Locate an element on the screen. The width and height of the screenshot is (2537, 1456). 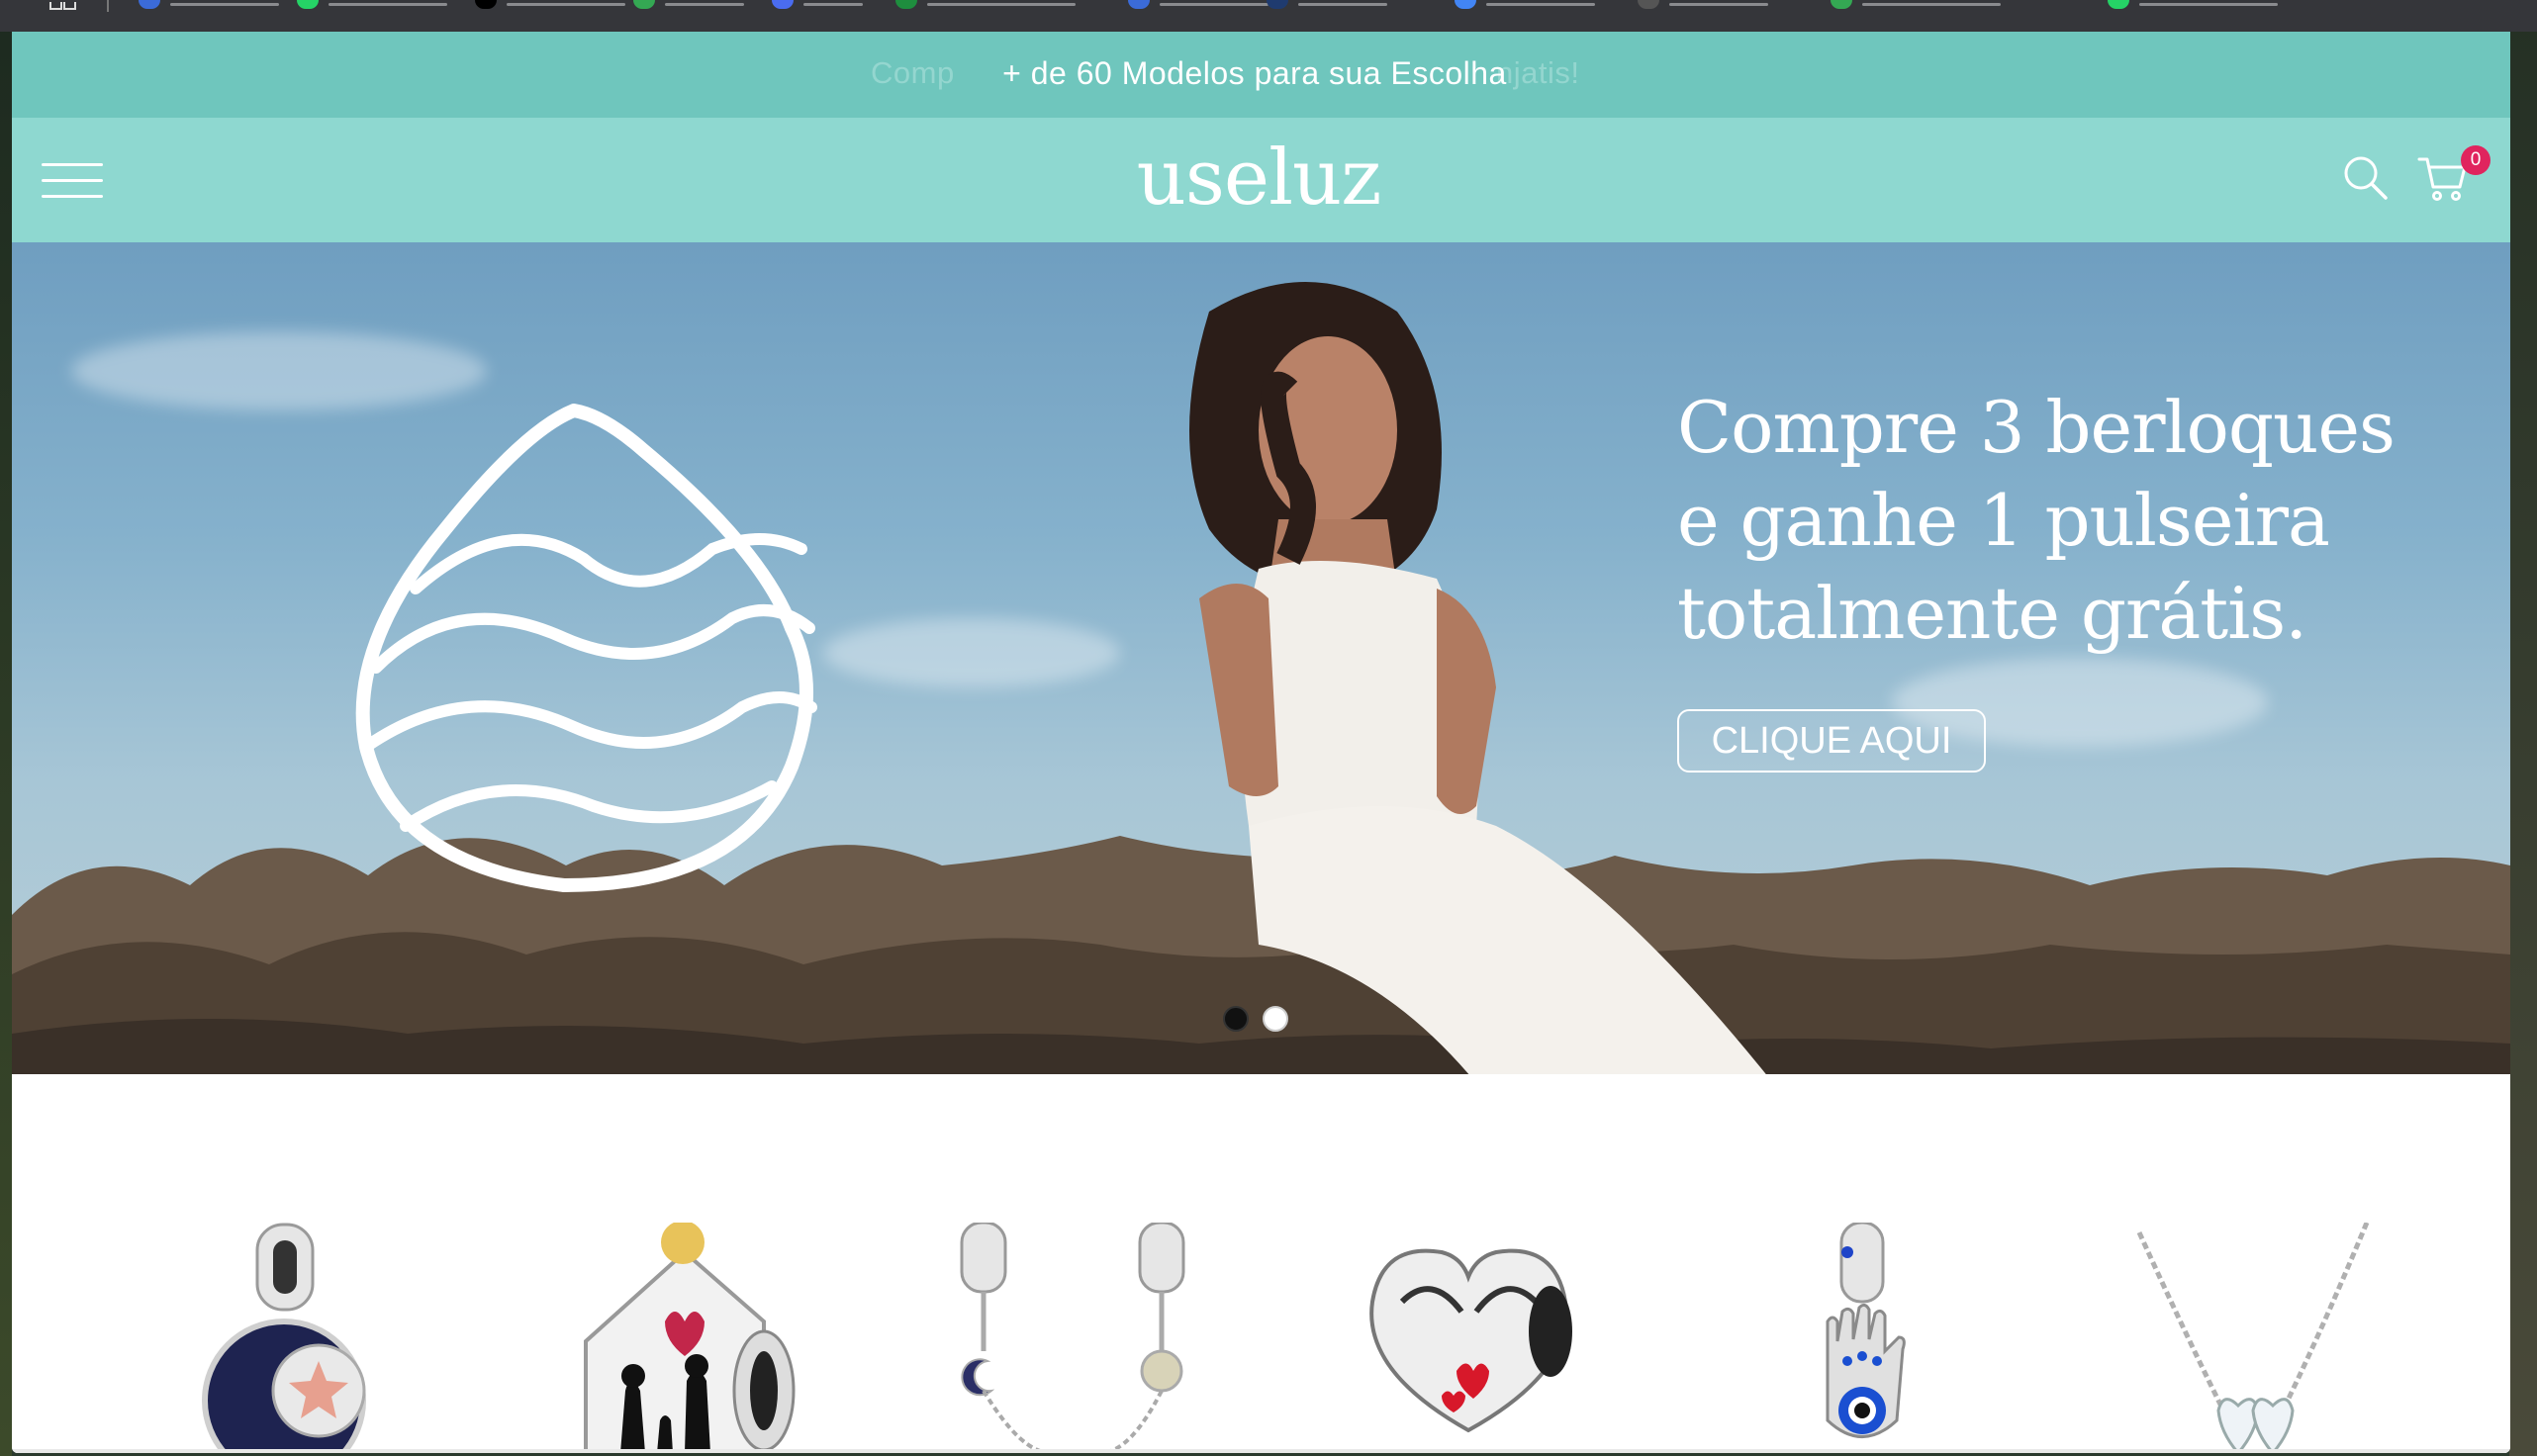
product-item-heart-necklace is located at coordinates (2253, 1337).